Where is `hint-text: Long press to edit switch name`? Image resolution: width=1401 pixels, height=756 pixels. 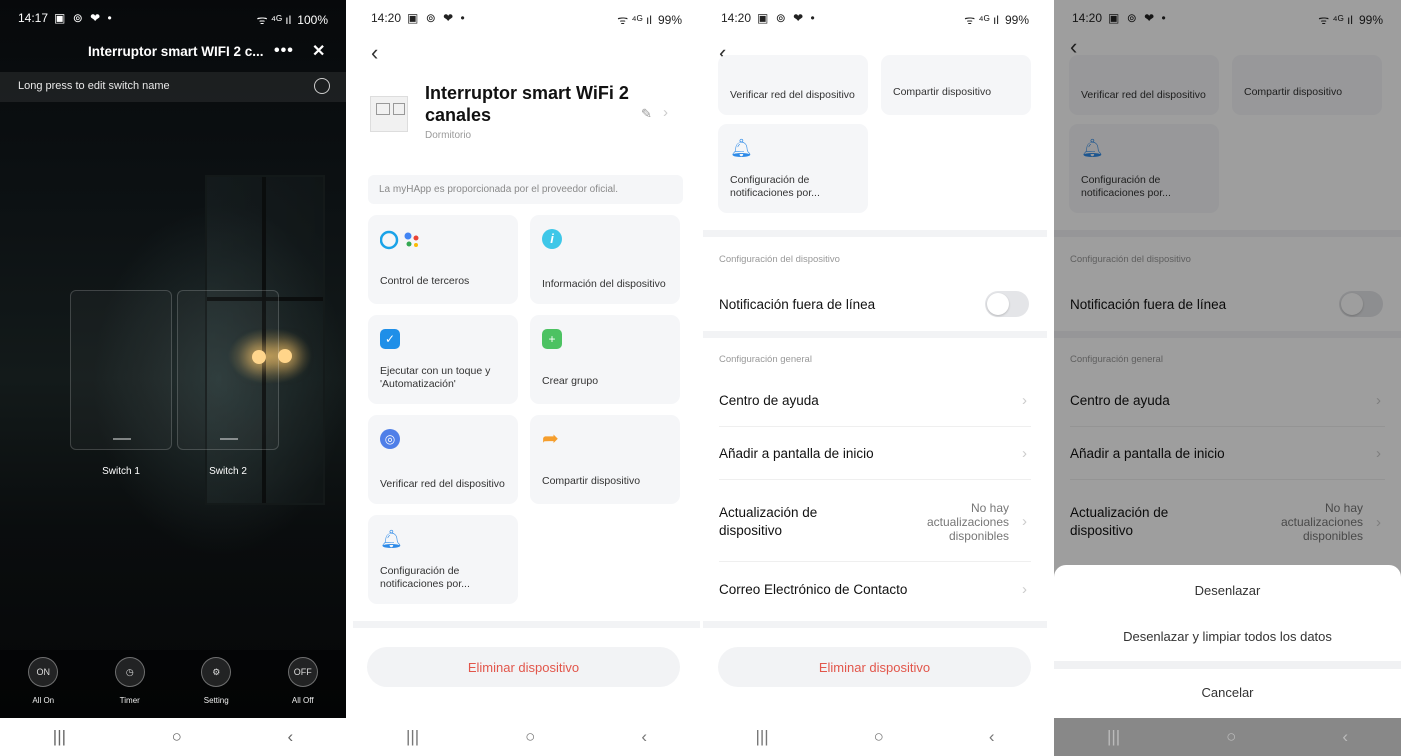
hint-text: Long press to edit switch name is located at coordinates (94, 86).